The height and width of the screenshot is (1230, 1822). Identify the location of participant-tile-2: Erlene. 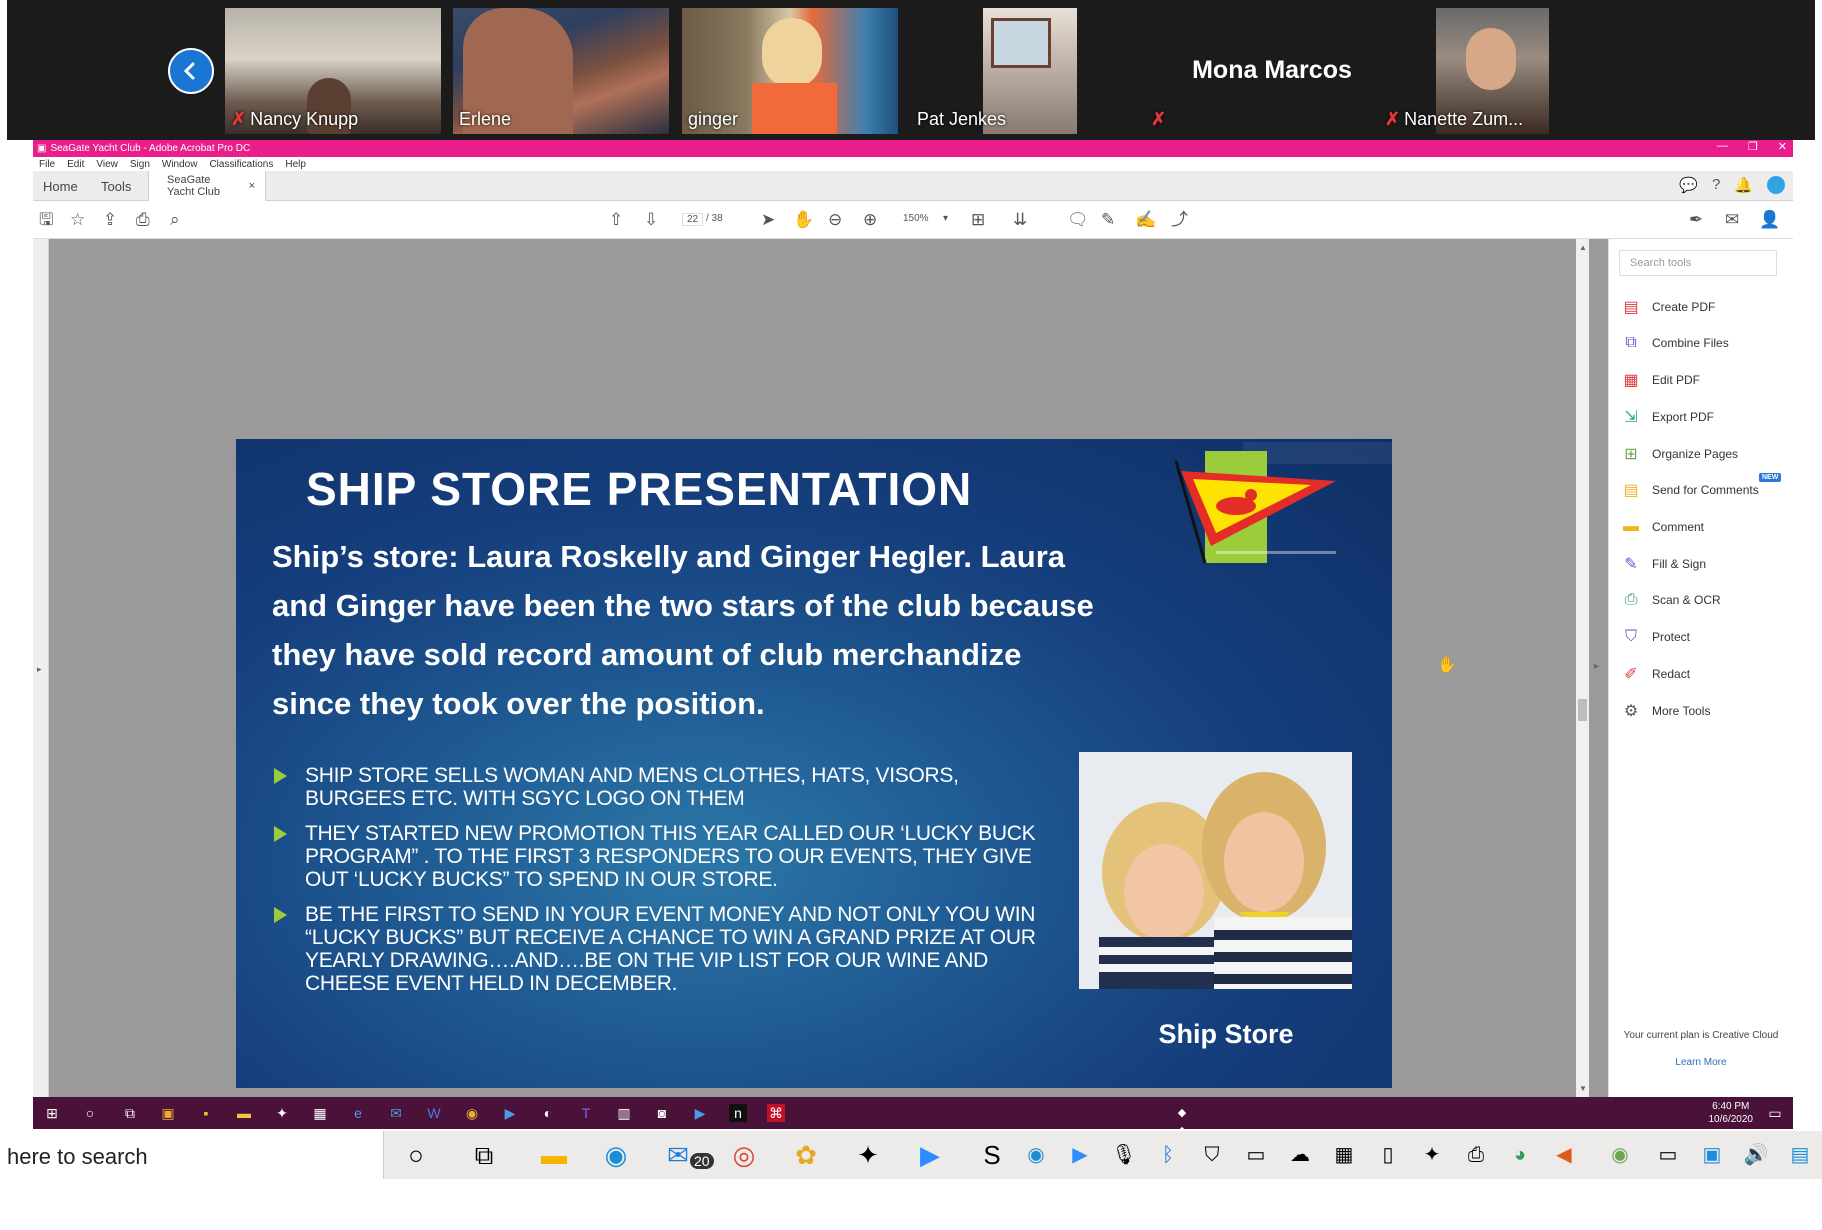
(561, 71).